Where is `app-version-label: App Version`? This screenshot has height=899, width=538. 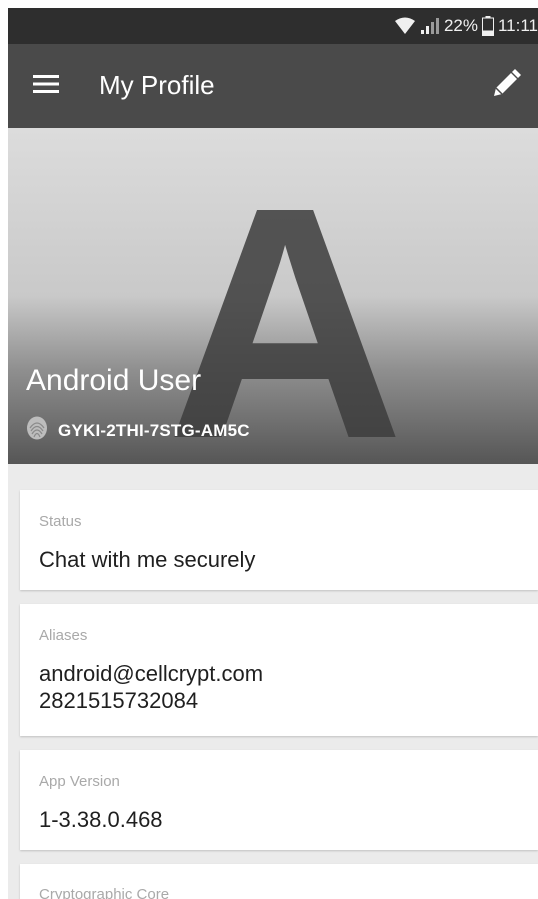
app-version-label: App Version is located at coordinates (79, 781).